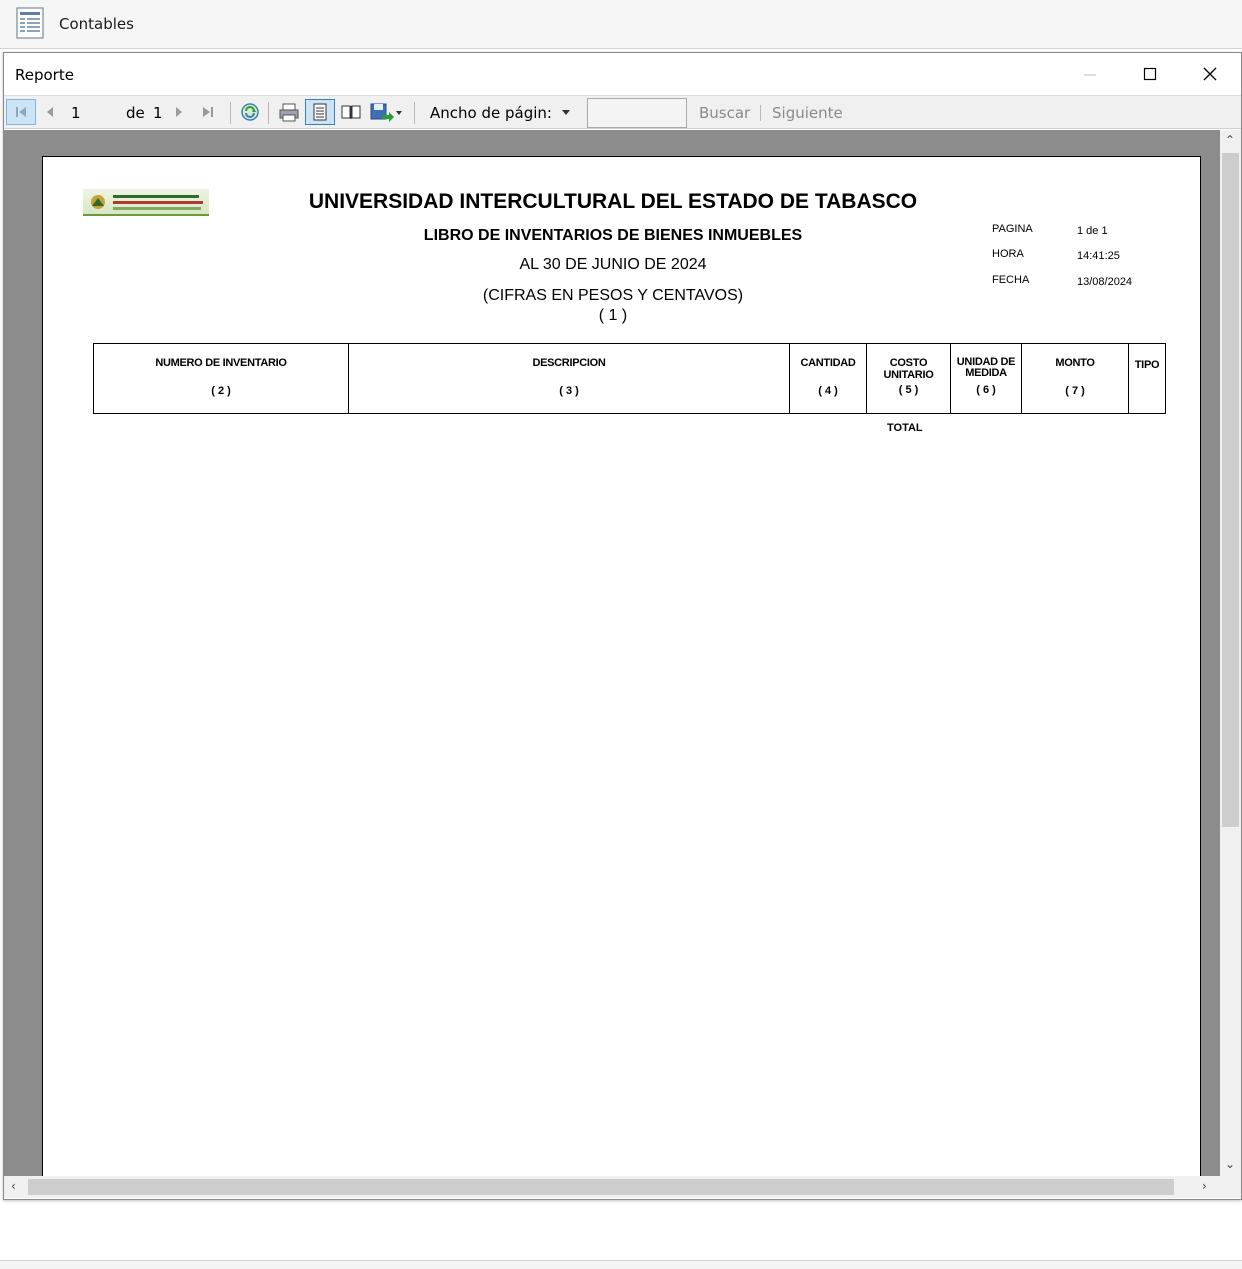 The height and width of the screenshot is (1269, 1242). Describe the element at coordinates (13, 1186) in the screenshot. I see `scroll-left-icon: ‹` at that location.